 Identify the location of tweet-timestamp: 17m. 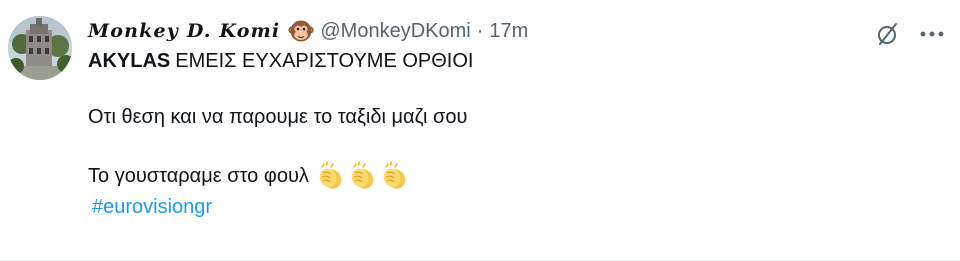
(508, 31).